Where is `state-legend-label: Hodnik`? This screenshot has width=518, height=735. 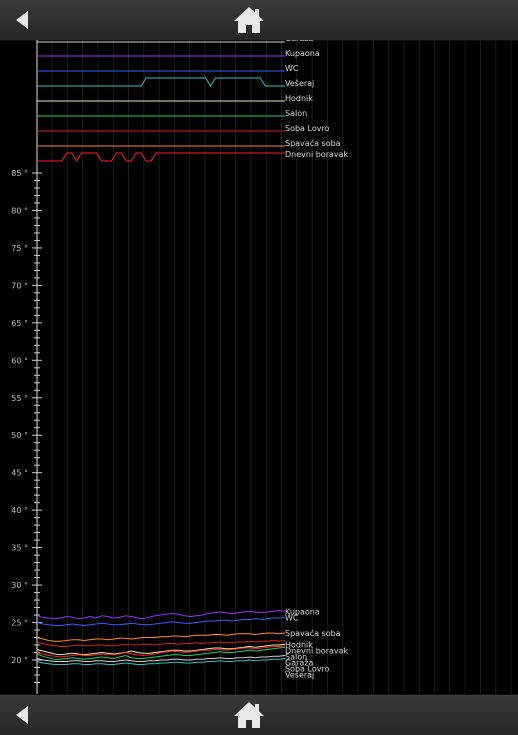 state-legend-label: Hodnik is located at coordinates (299, 98).